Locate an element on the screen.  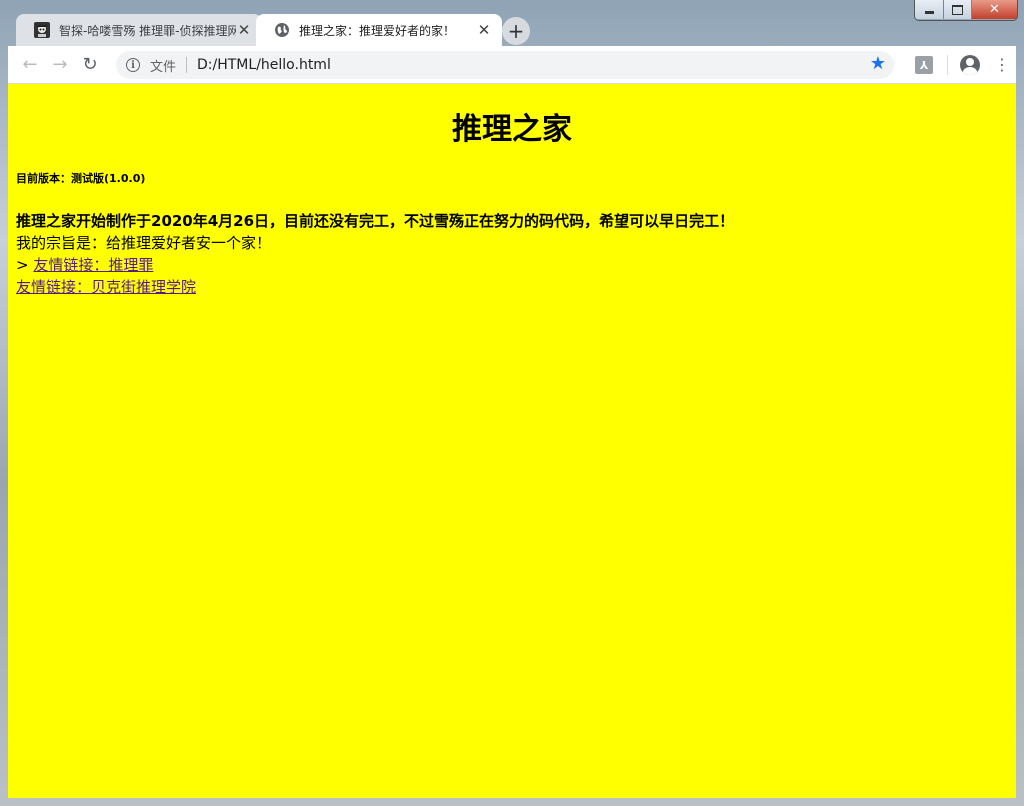
profile-avatar-icon is located at coordinates (970, 65).